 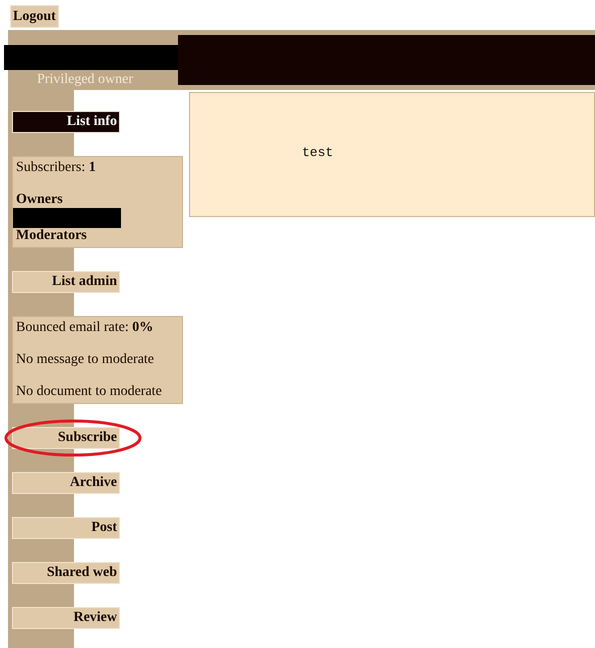 I want to click on nav-button: List admin, so click(x=66, y=282).